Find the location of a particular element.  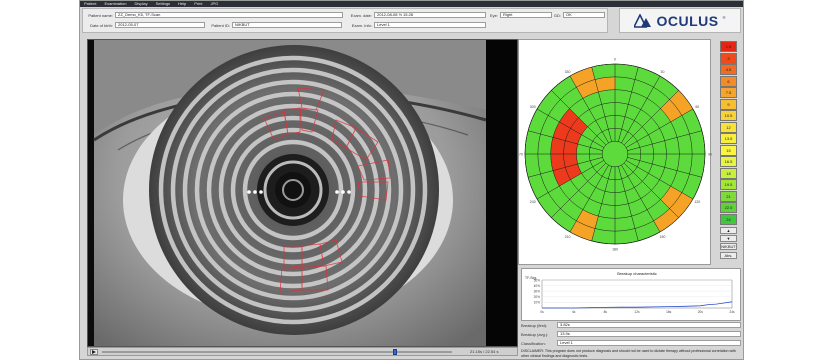

gd-row: GD: OK is located at coordinates (579, 15).